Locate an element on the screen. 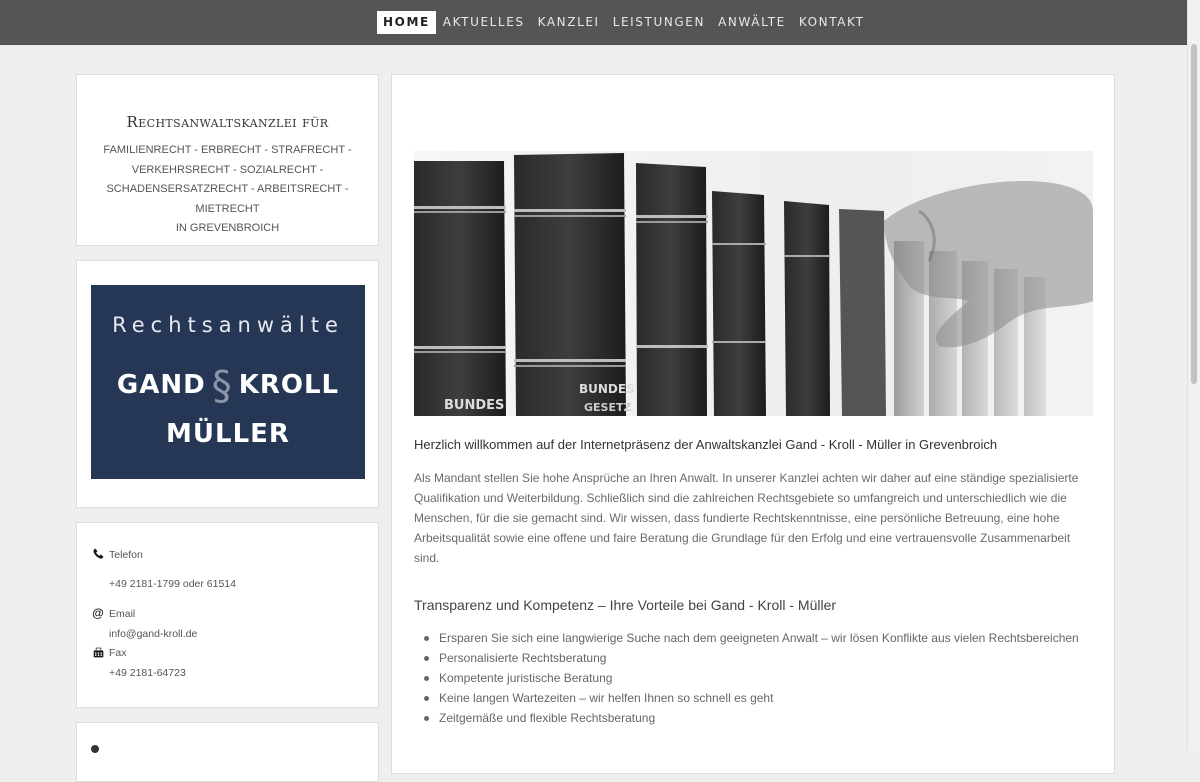  intro-line: FAMILIENRECHT - ERBRECHT - STRAFRECHT - is located at coordinates (227, 150).